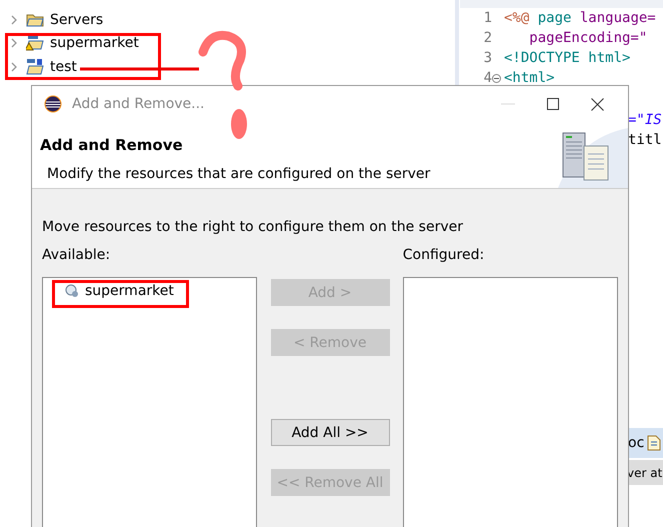 This screenshot has height=527, width=663. I want to click on close-icon, so click(597, 104).